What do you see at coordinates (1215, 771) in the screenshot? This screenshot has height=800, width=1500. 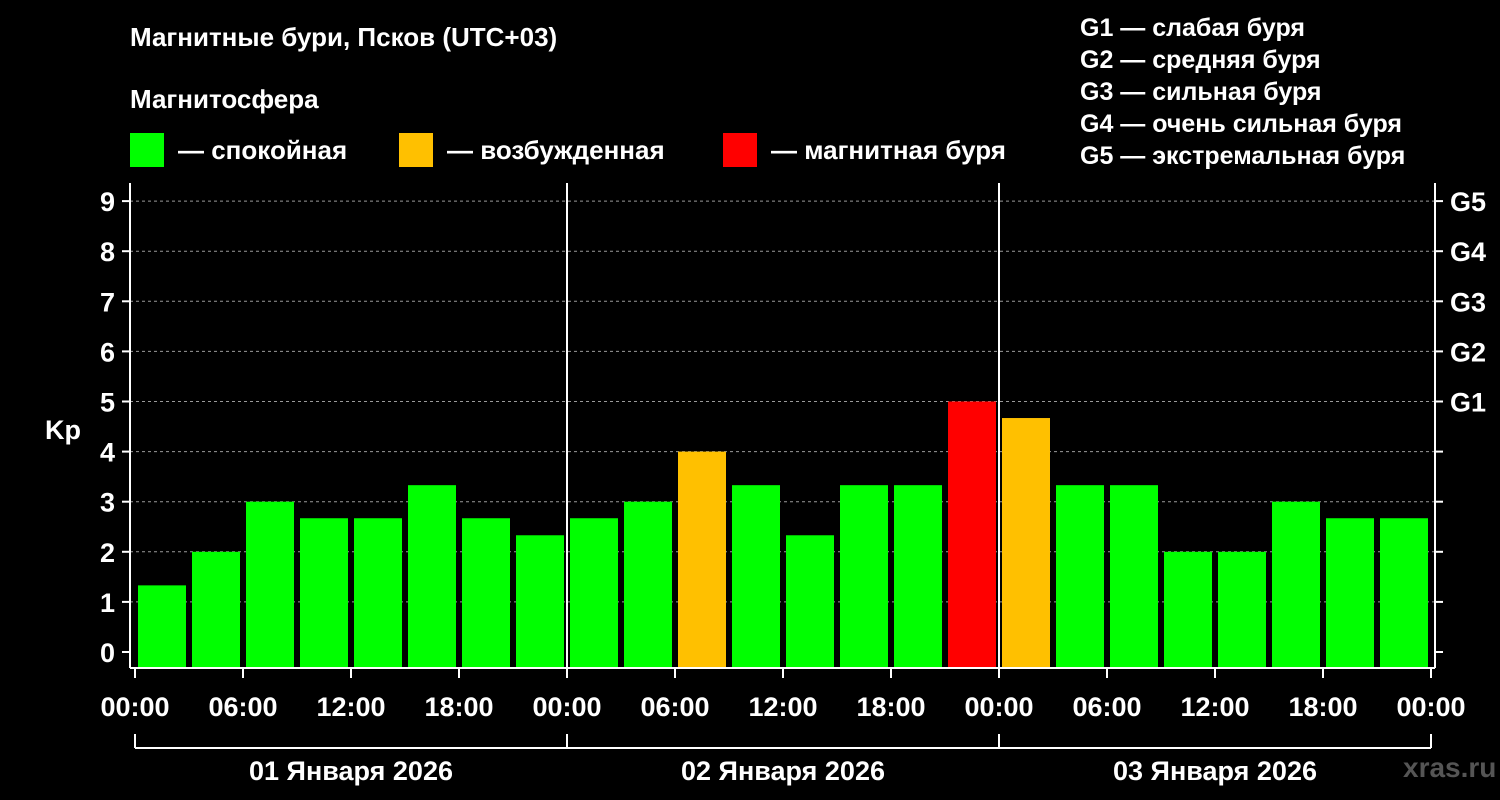 I see `day-label: 03 Января 2026` at bounding box center [1215, 771].